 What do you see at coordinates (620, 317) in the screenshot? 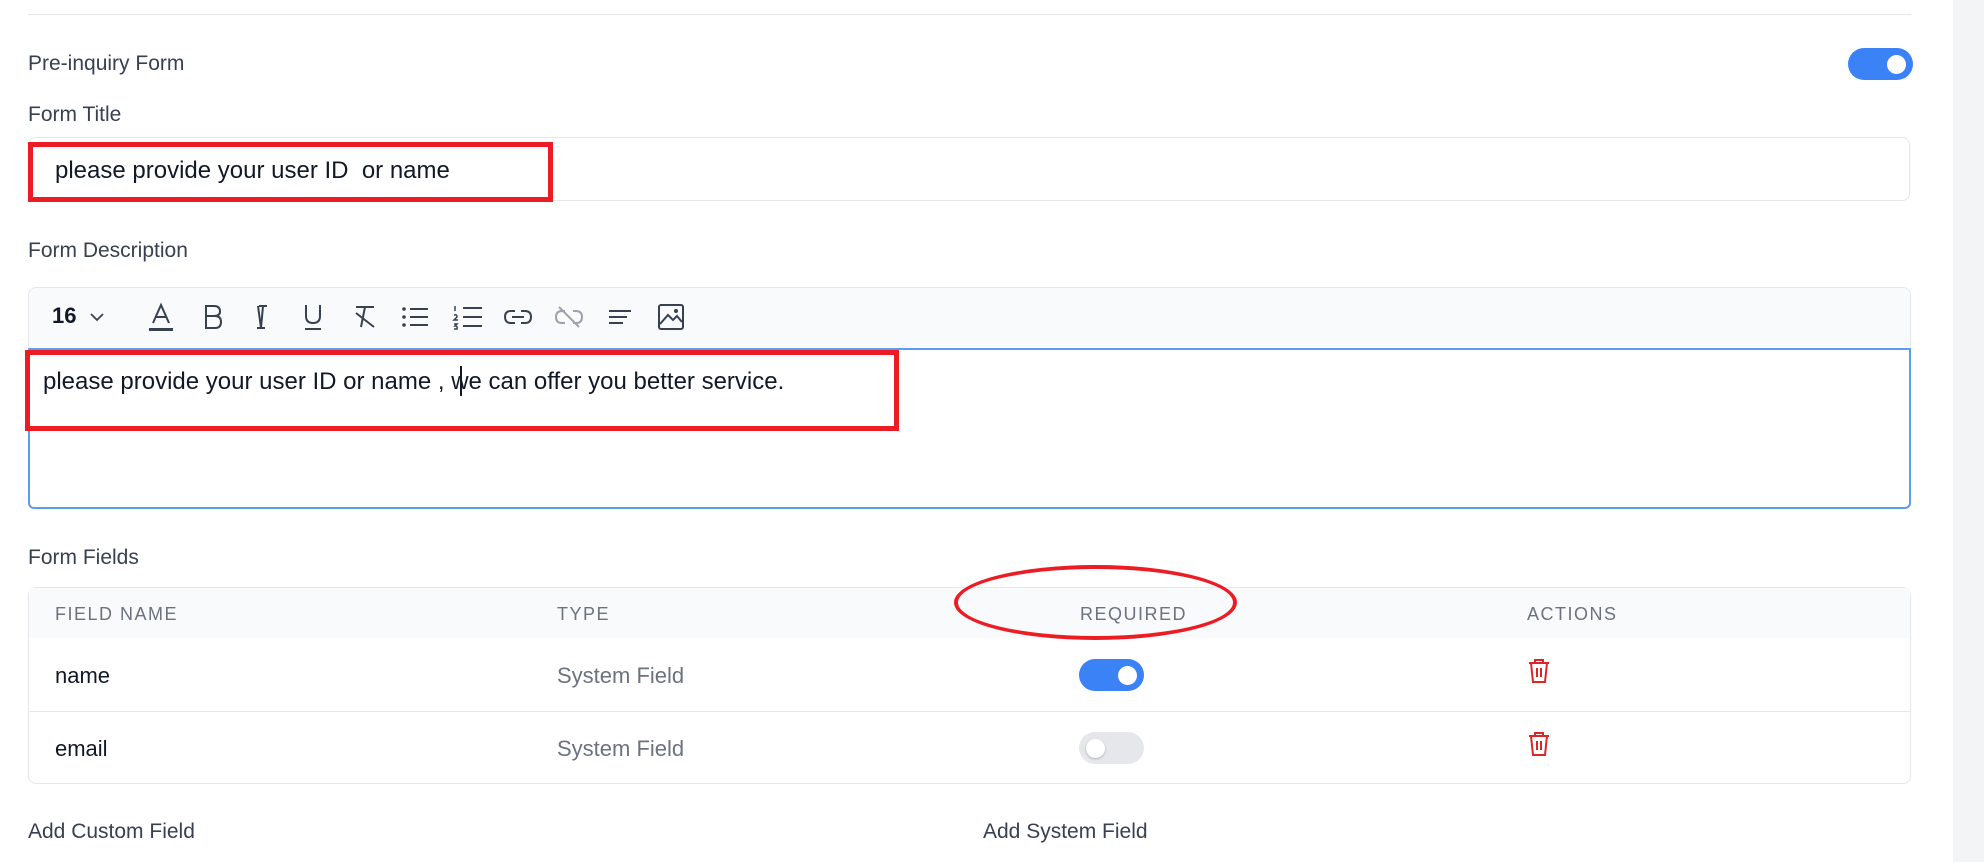
I see `align-icon` at bounding box center [620, 317].